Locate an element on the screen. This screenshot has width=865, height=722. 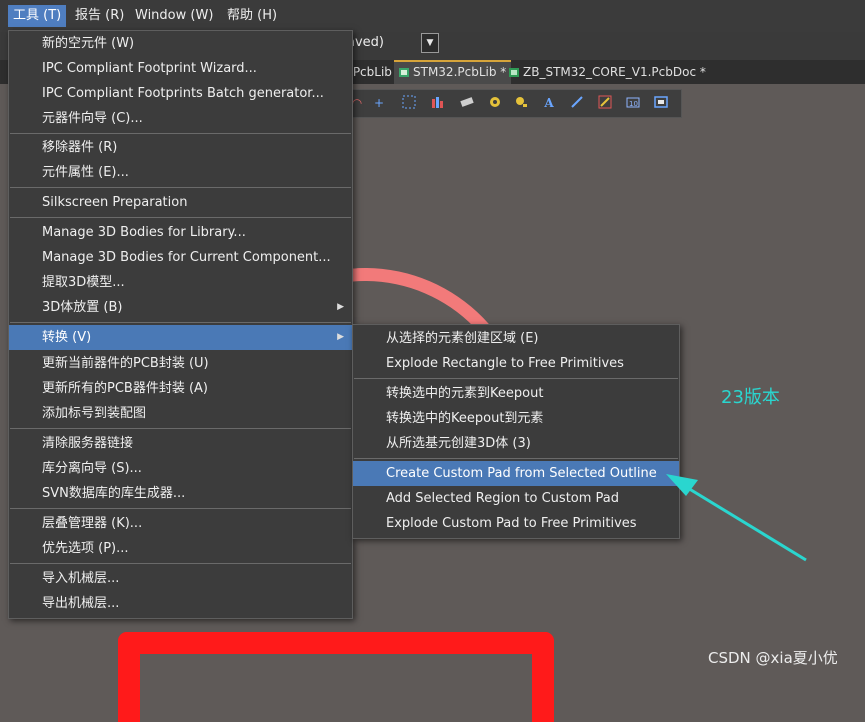
watermark-text: CSDN @xia夏小优 is located at coordinates (773, 658).